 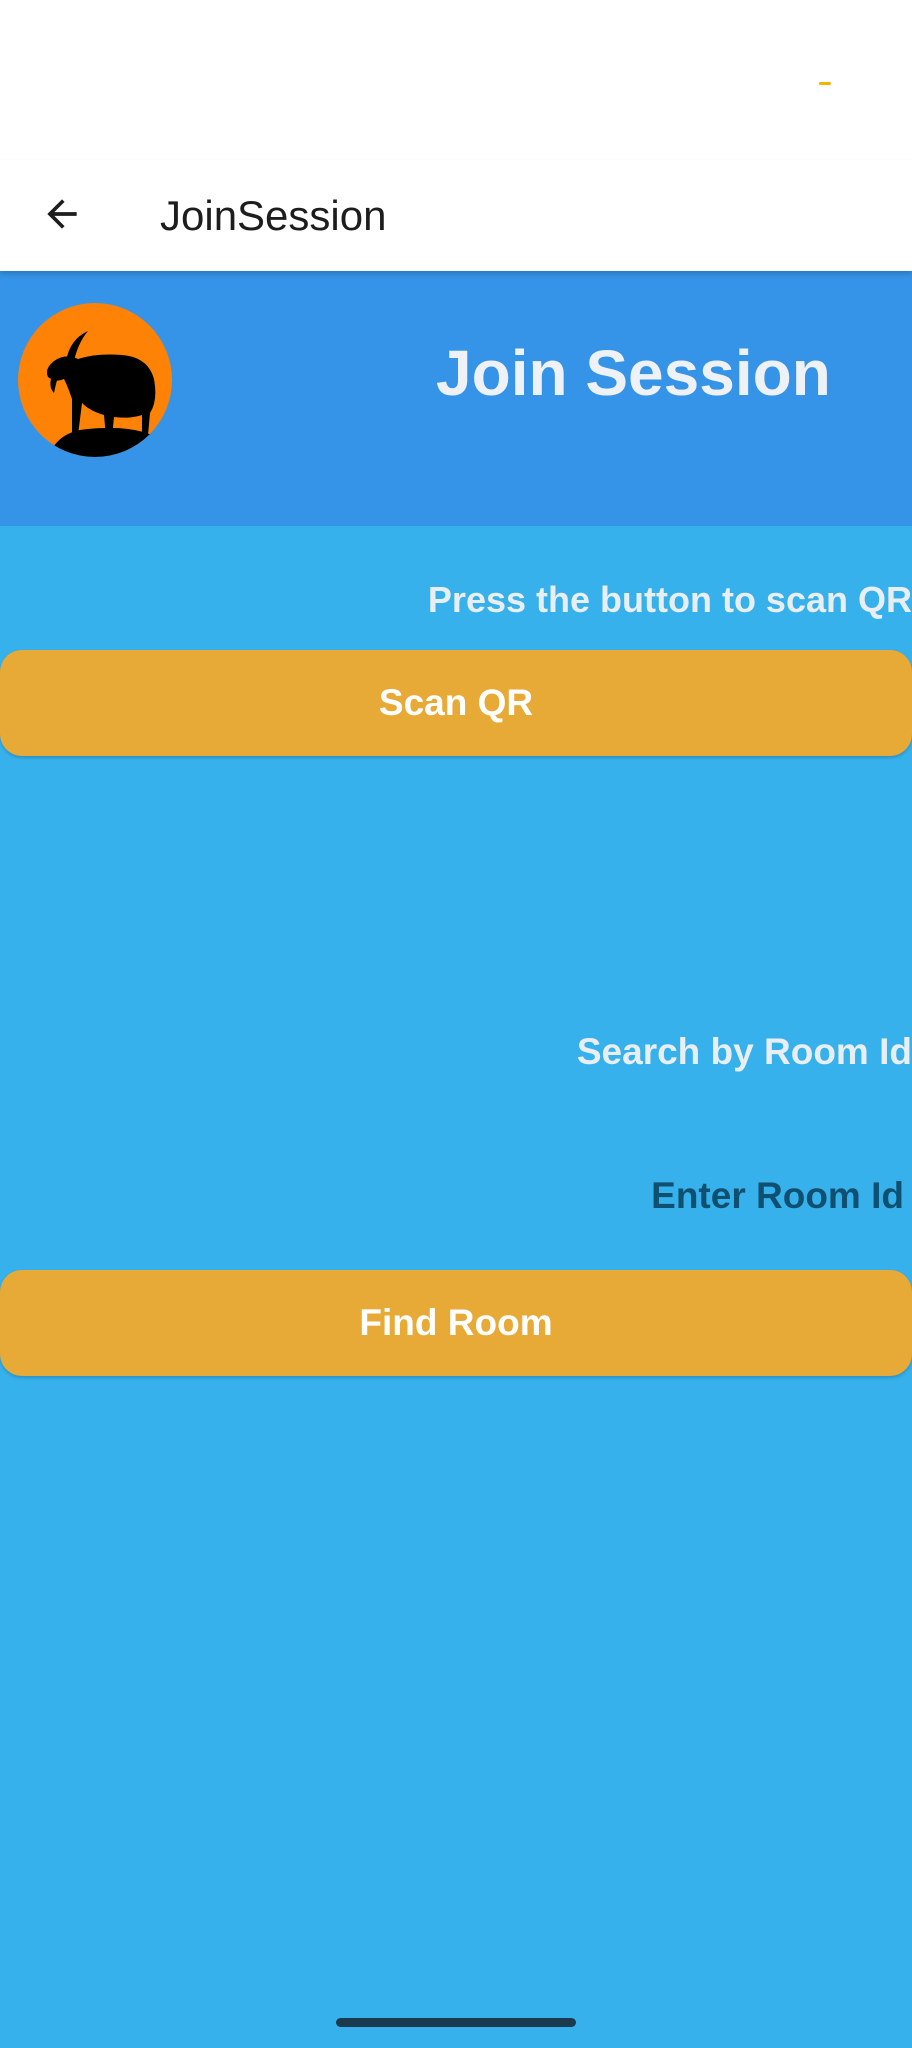 I want to click on find-room-button-label: Find Room, so click(x=456, y=1322).